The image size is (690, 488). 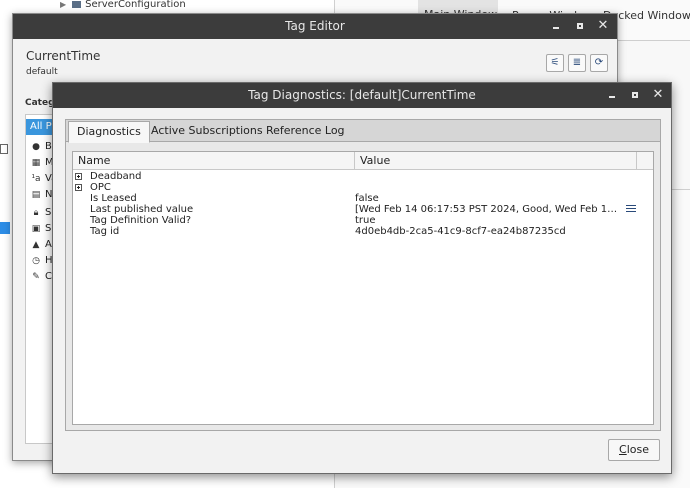 I want to click on table-header: Name Value, so click(x=363, y=161).